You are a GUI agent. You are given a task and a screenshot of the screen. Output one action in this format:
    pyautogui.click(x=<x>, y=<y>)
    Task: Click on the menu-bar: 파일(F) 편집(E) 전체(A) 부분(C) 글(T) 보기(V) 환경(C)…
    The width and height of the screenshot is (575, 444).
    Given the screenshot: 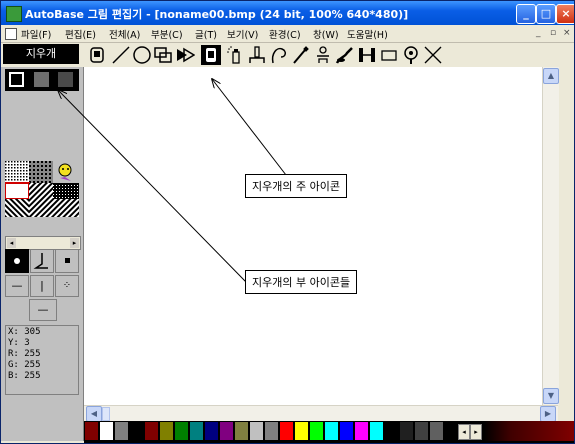 What is the action you would take?
    pyautogui.click(x=287, y=34)
    